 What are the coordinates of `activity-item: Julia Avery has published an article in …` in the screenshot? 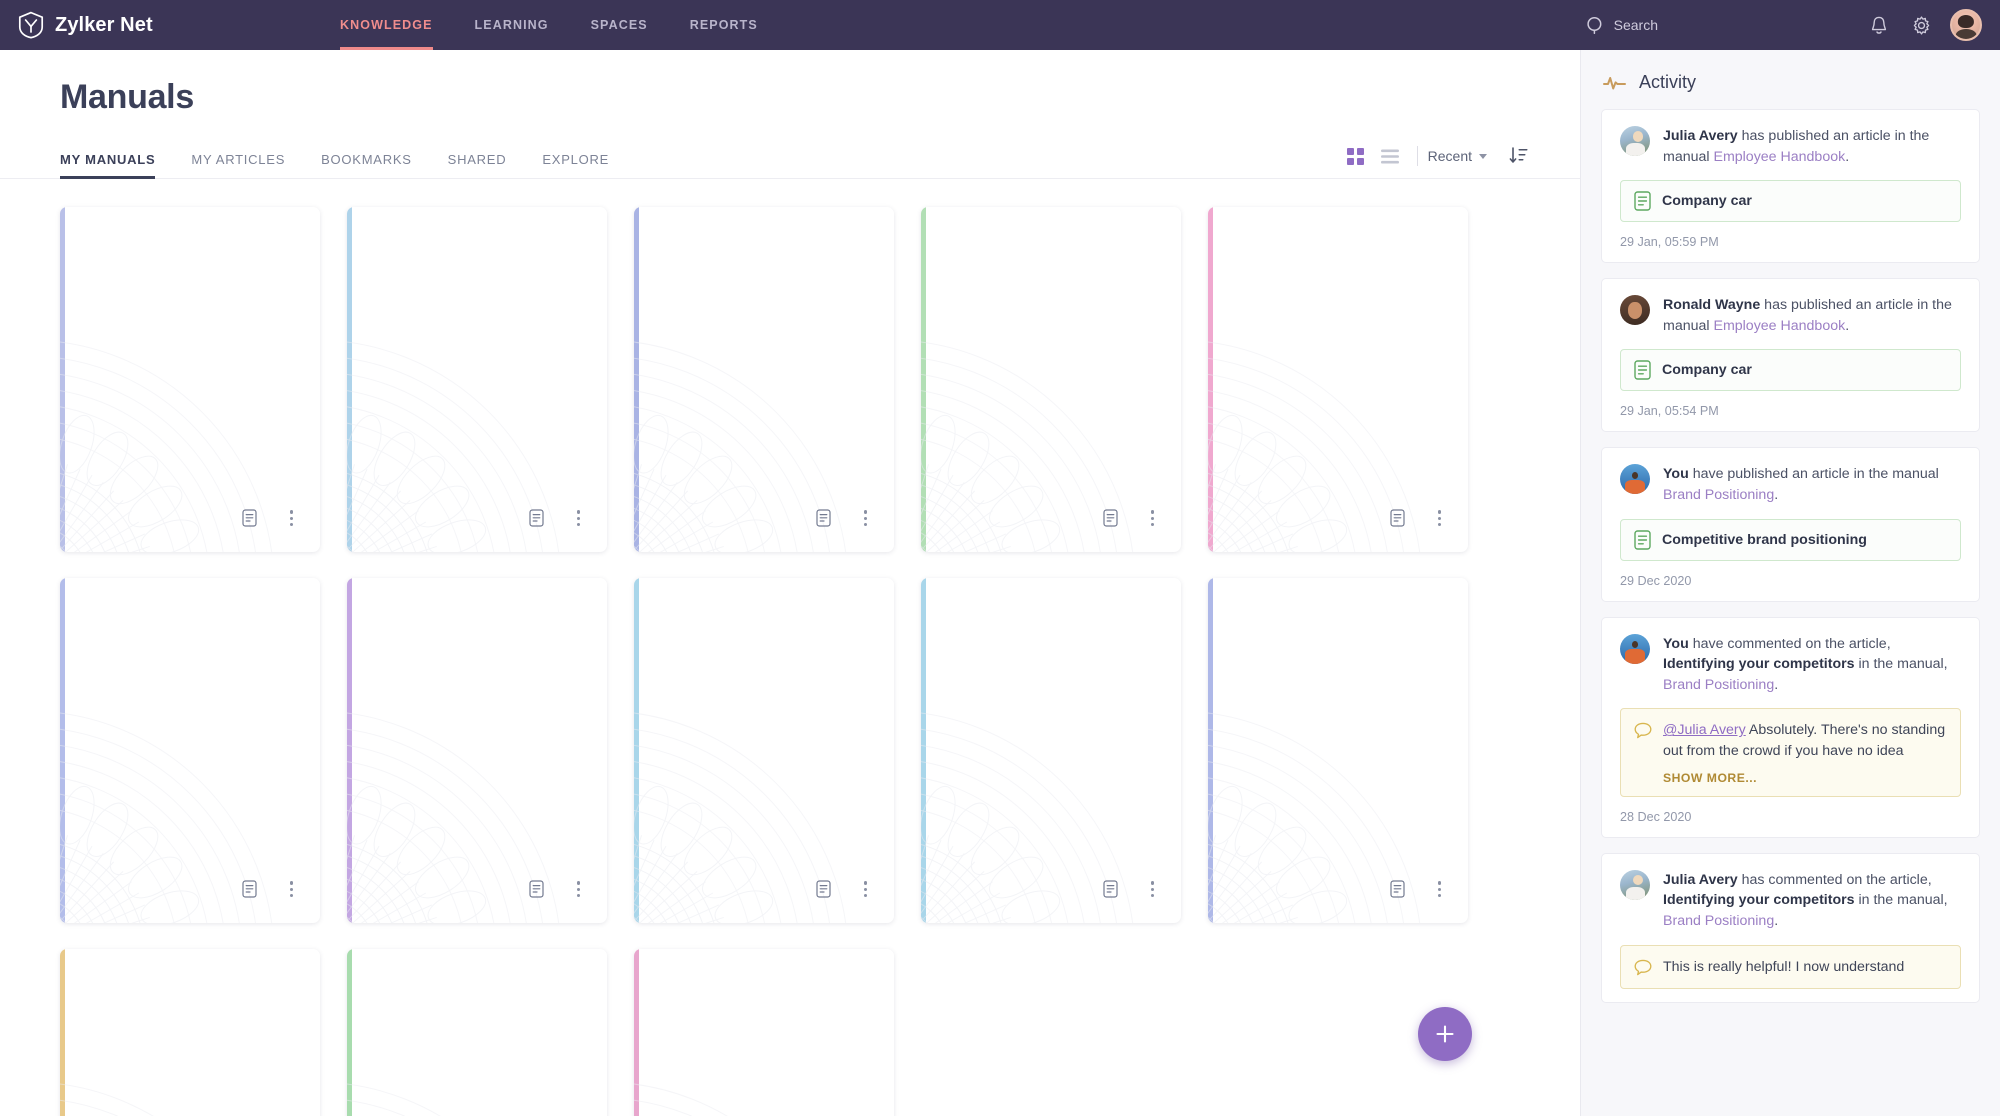 It's located at (1790, 186).